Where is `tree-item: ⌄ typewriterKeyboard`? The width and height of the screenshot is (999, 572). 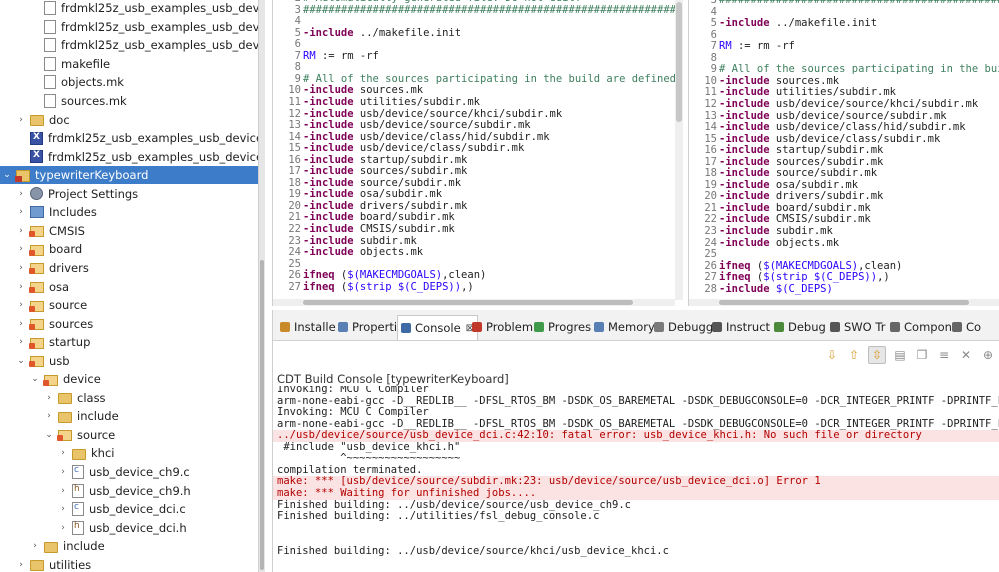 tree-item: ⌄ typewriterKeyboard is located at coordinates (129, 175).